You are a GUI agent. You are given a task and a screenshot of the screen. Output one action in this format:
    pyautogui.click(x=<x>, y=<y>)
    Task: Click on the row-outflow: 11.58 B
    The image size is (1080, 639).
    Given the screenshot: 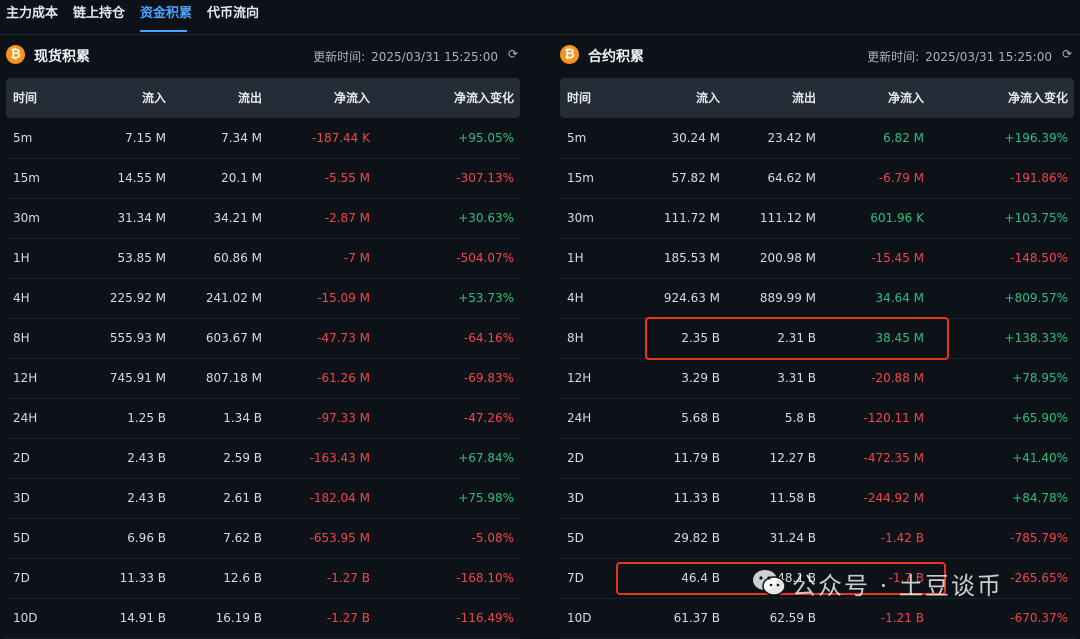 What is the action you would take?
    pyautogui.click(x=792, y=498)
    